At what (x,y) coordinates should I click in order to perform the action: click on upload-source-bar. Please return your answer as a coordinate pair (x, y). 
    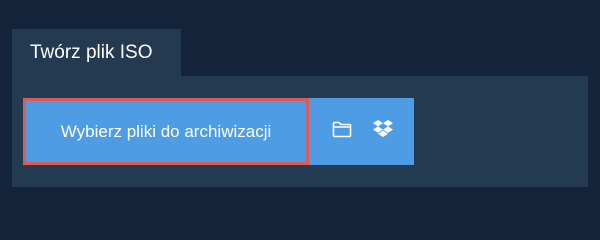
    Looking at the image, I should click on (361, 131).